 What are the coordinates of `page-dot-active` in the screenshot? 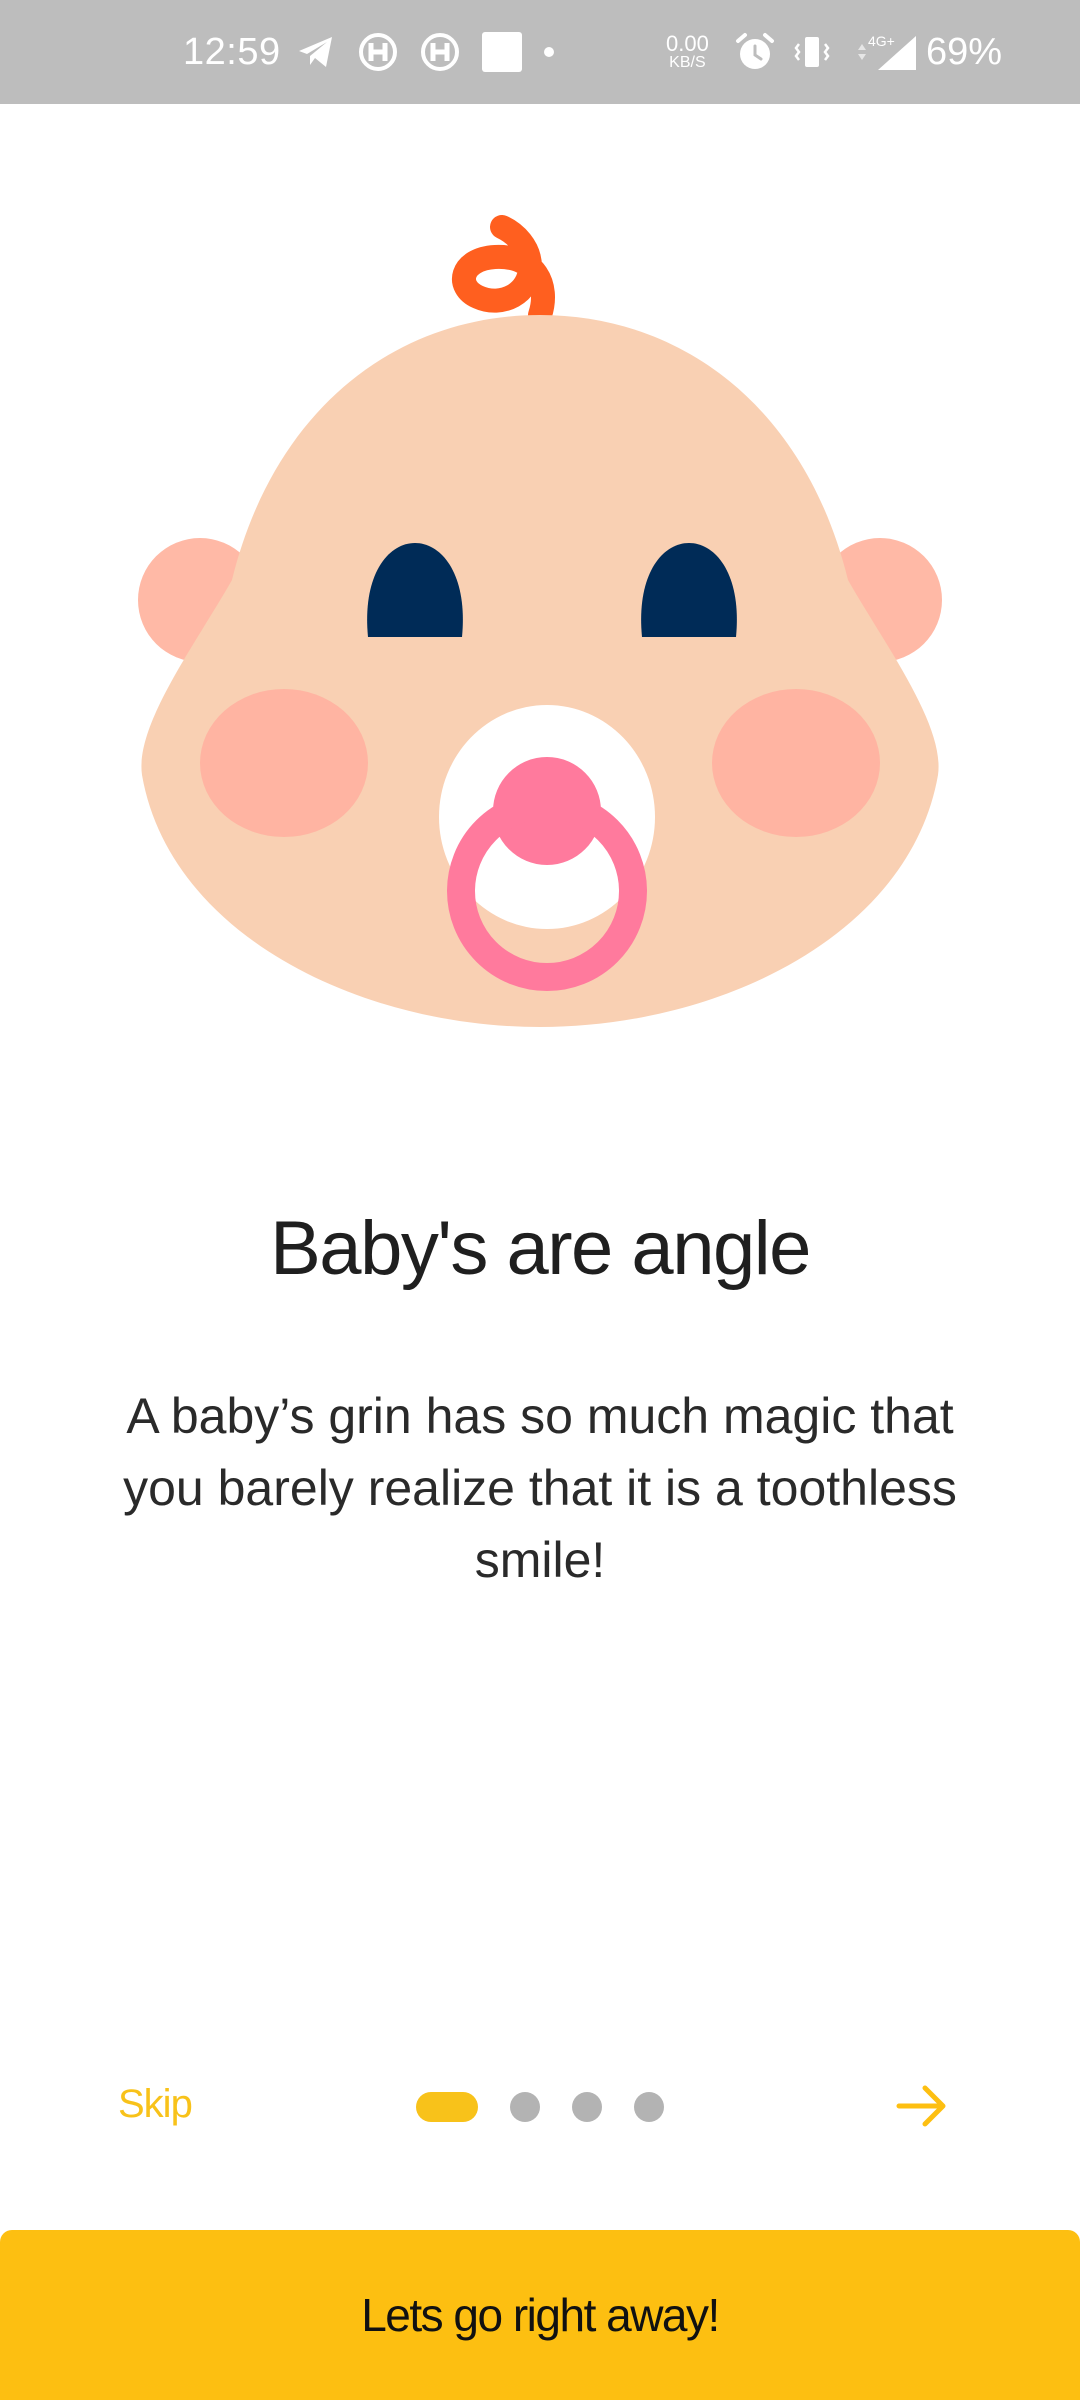 It's located at (447, 2107).